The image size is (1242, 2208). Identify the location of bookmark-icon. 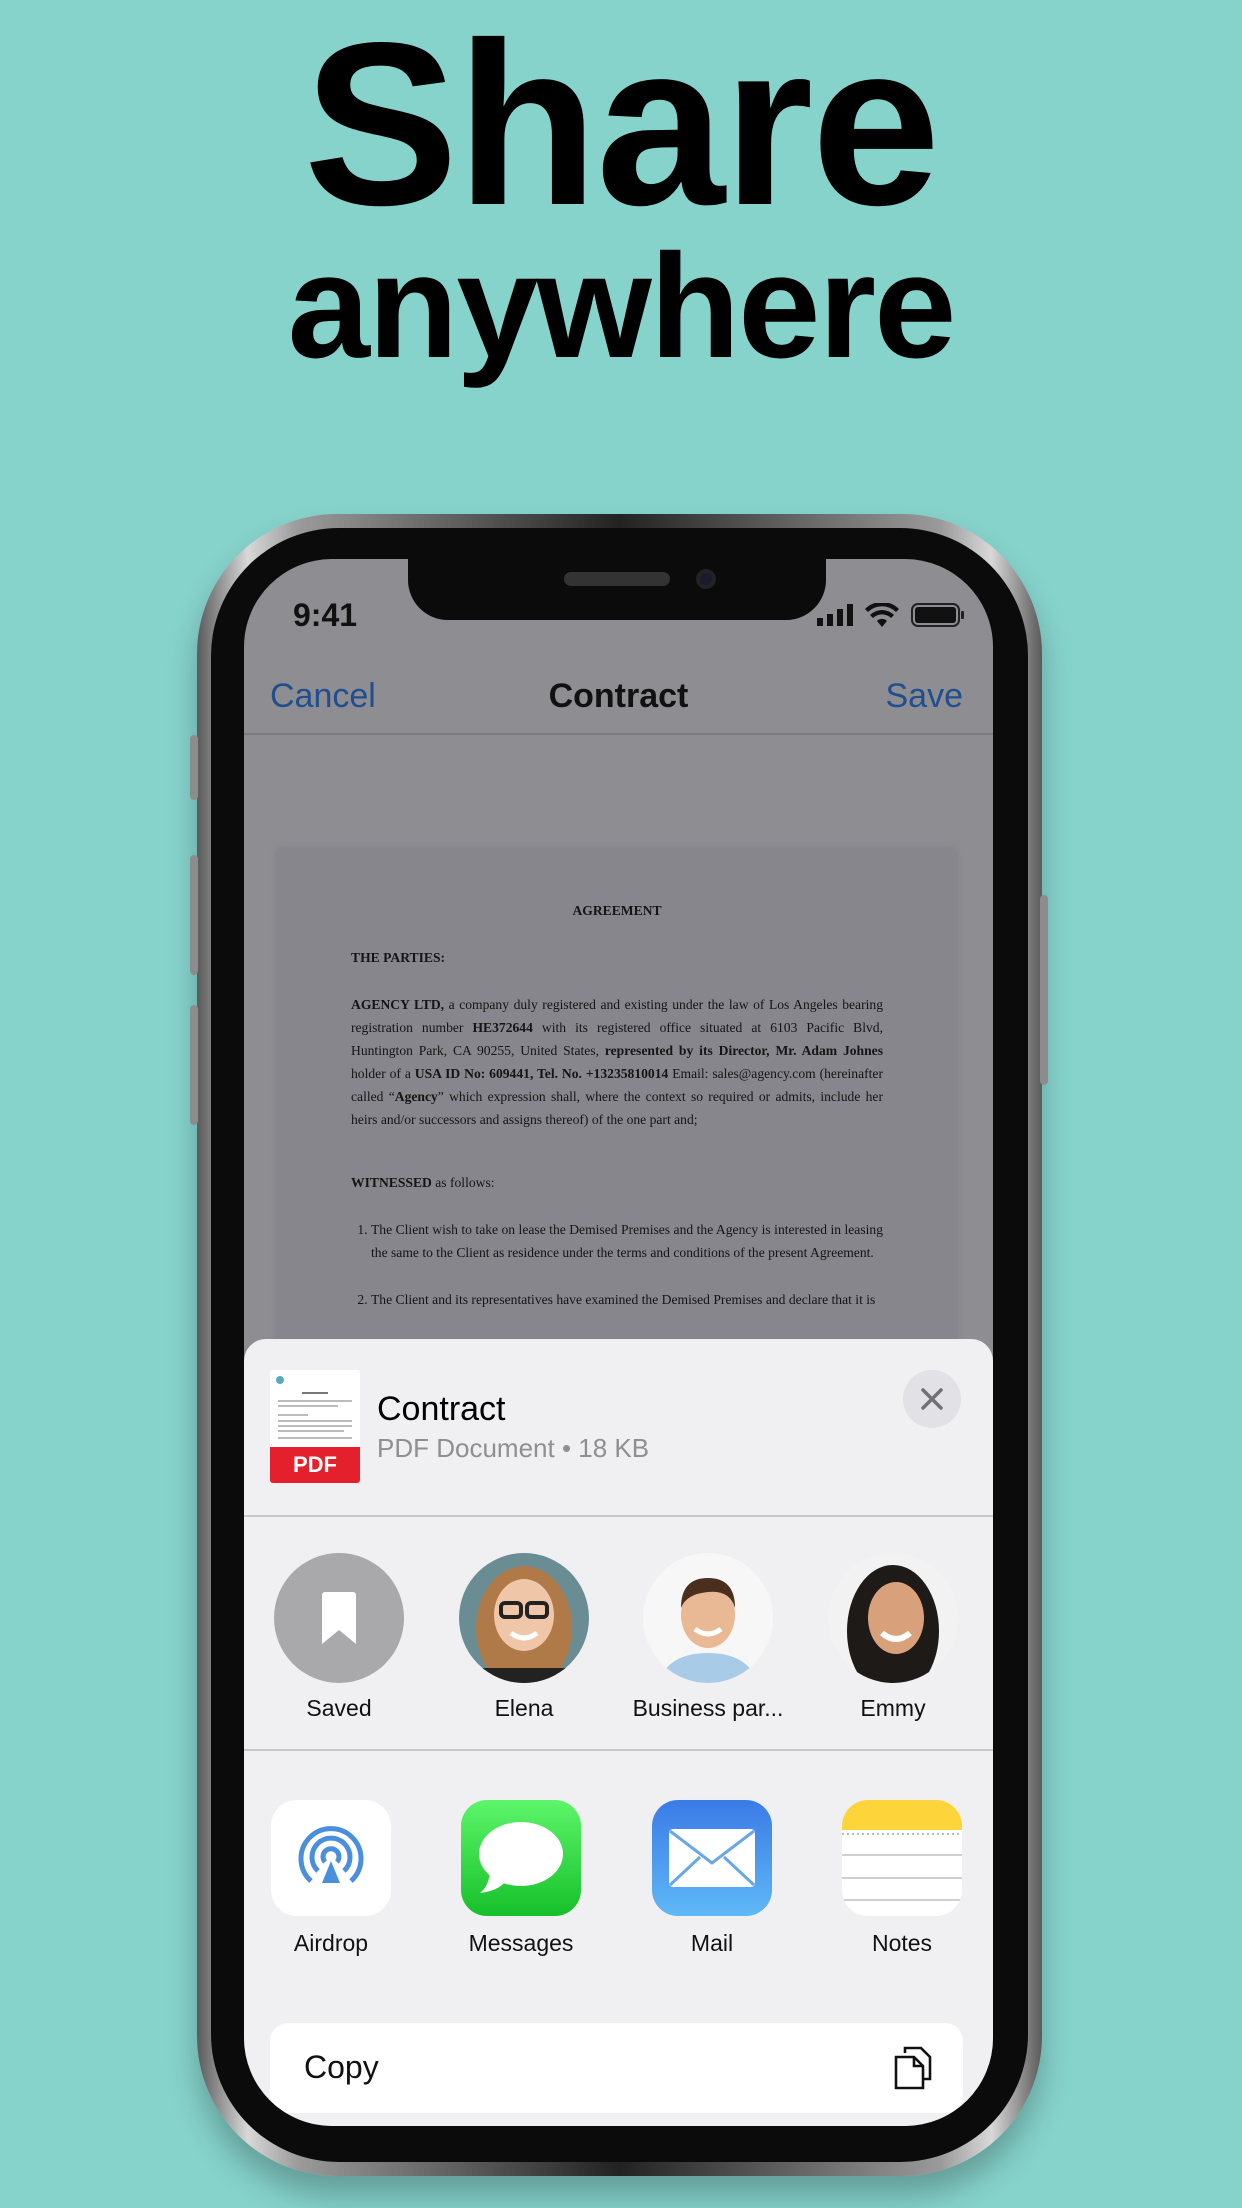
(339, 1618).